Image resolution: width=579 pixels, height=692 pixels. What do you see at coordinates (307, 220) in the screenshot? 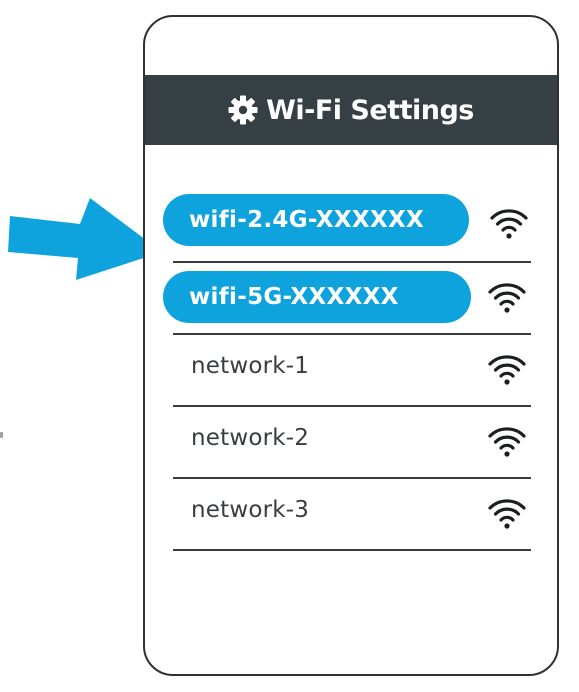
I see `network-name: wifi-2.4G-XXXXXX` at bounding box center [307, 220].